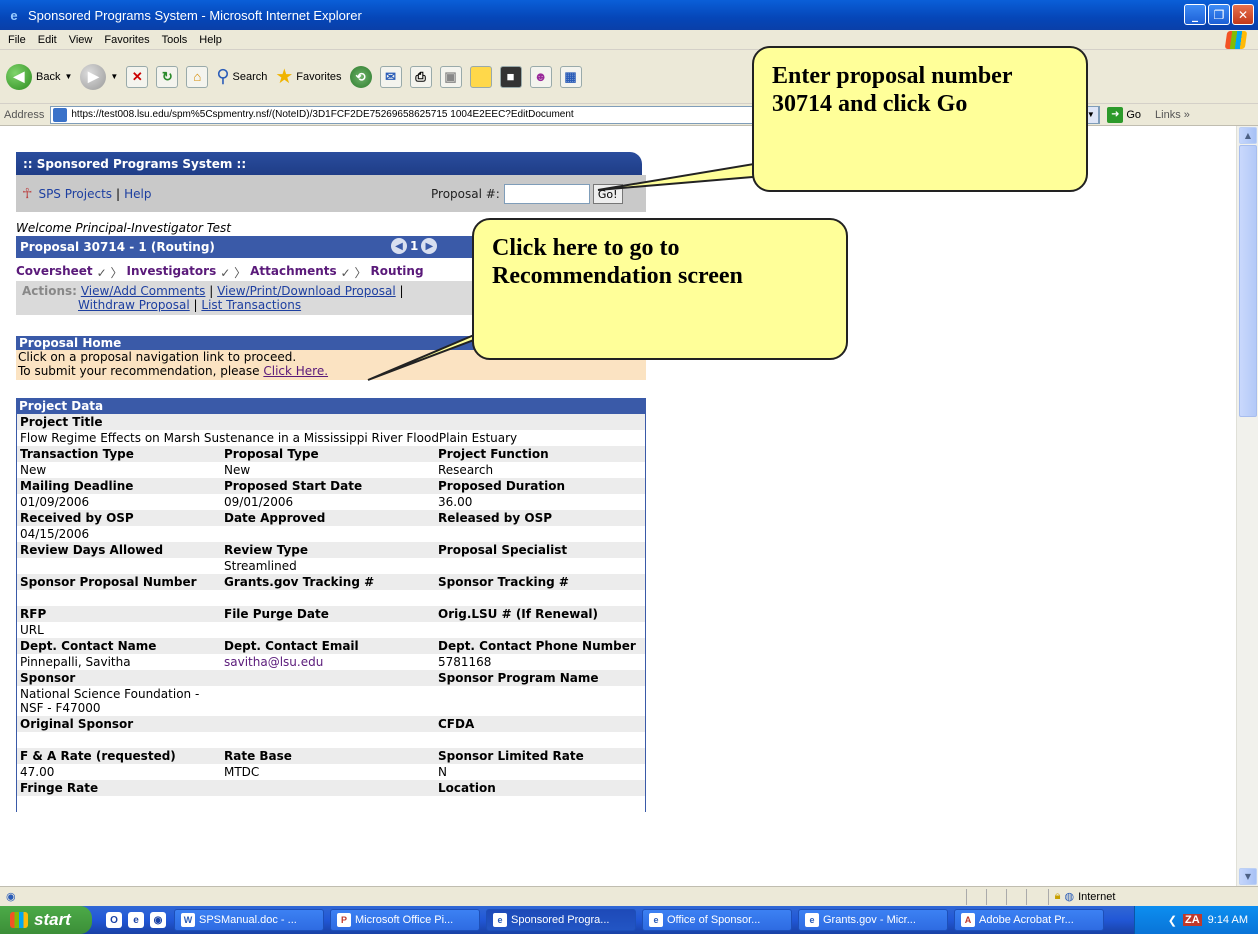 This screenshot has width=1258, height=934. What do you see at coordinates (39, 76) in the screenshot?
I see `back-button: ◀ Back ▼` at bounding box center [39, 76].